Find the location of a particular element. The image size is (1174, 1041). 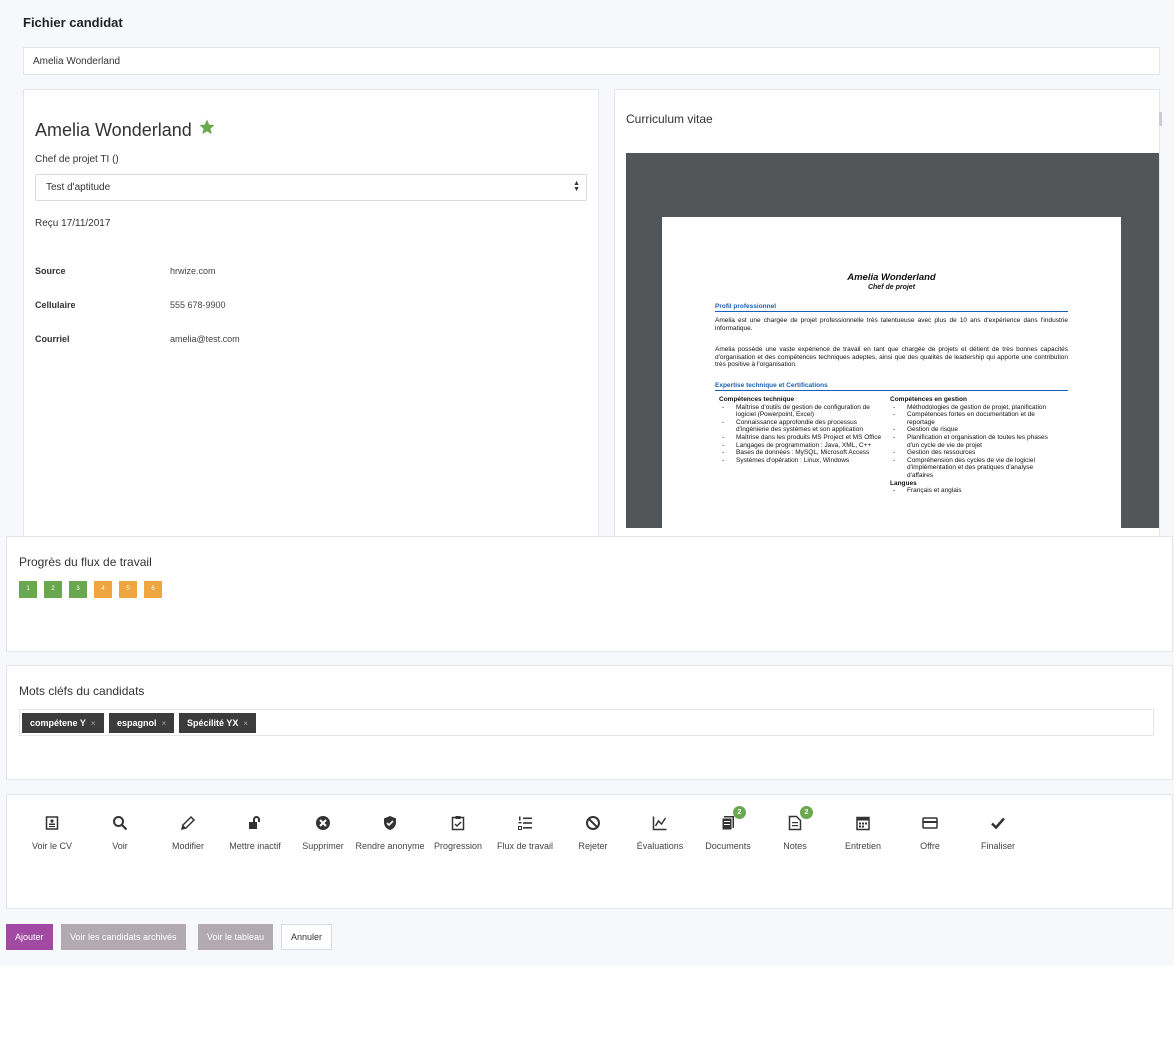

set-inactive-button: Mettre inactif is located at coordinates (255, 833).